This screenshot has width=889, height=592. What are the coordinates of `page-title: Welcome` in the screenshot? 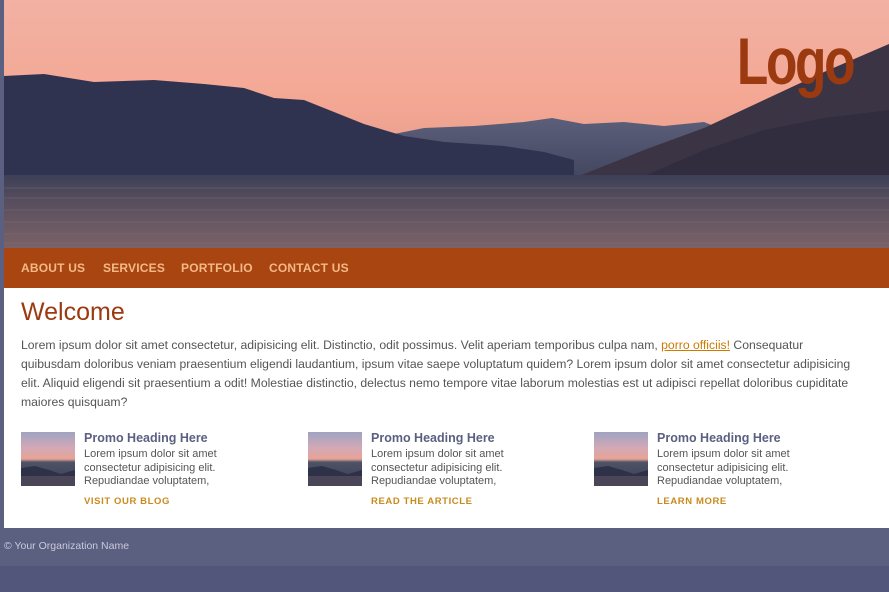 It's located at (73, 312).